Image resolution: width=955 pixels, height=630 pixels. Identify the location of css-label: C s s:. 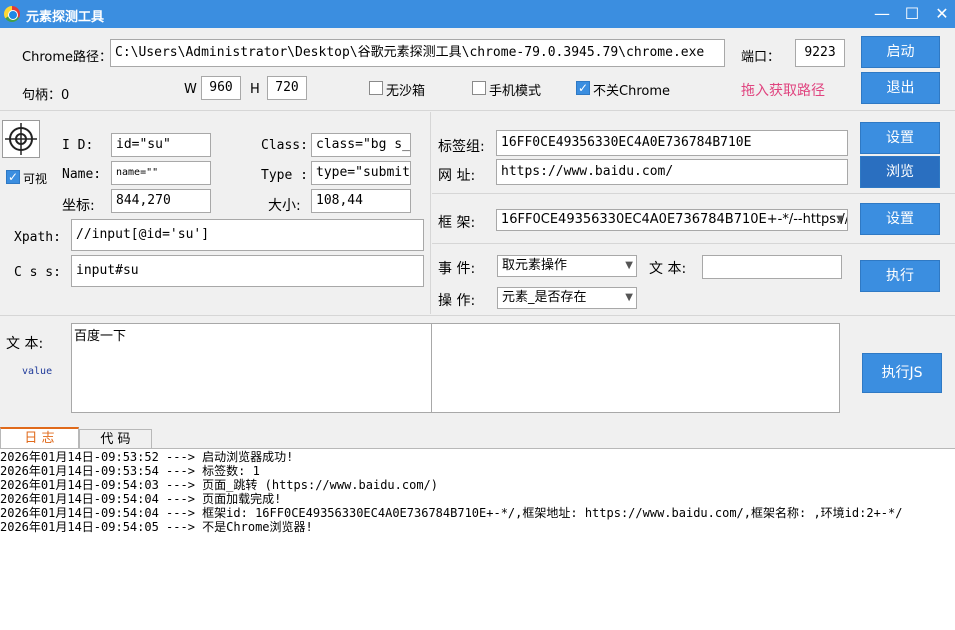
(37, 272).